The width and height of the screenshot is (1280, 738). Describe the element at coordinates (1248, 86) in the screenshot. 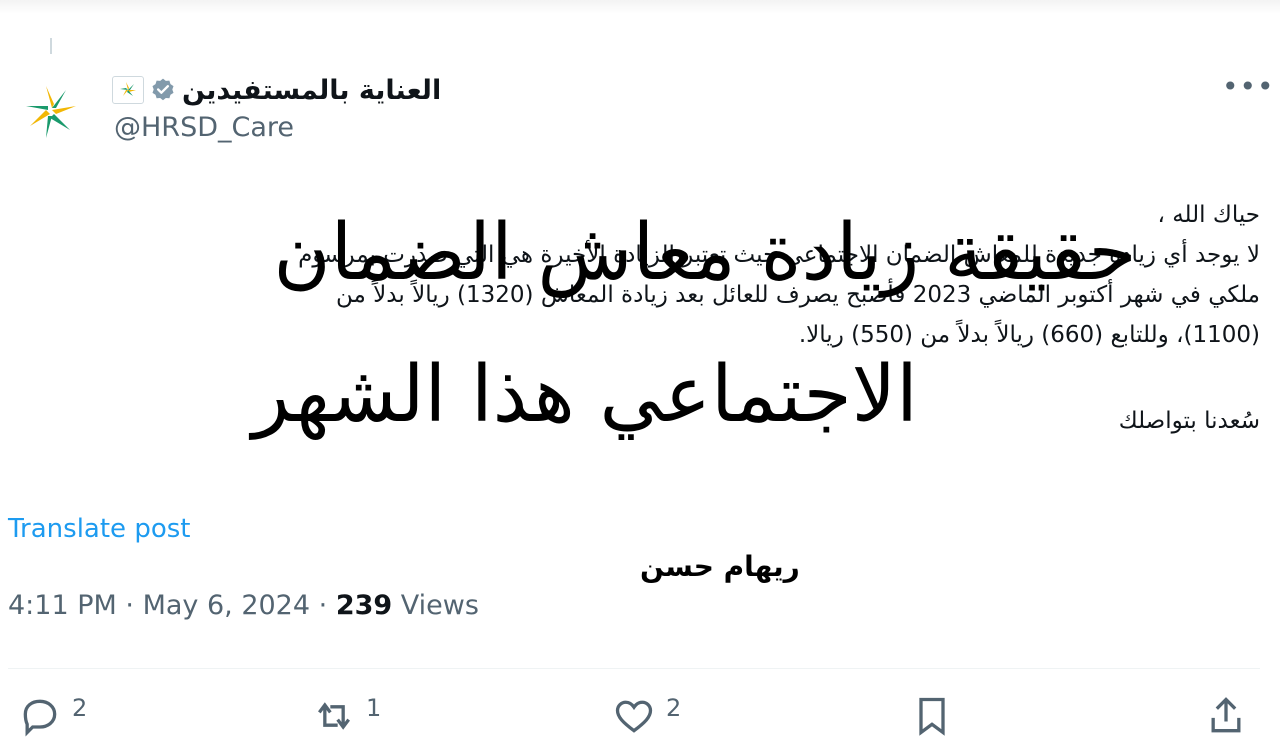

I see `more-icon: •••` at that location.